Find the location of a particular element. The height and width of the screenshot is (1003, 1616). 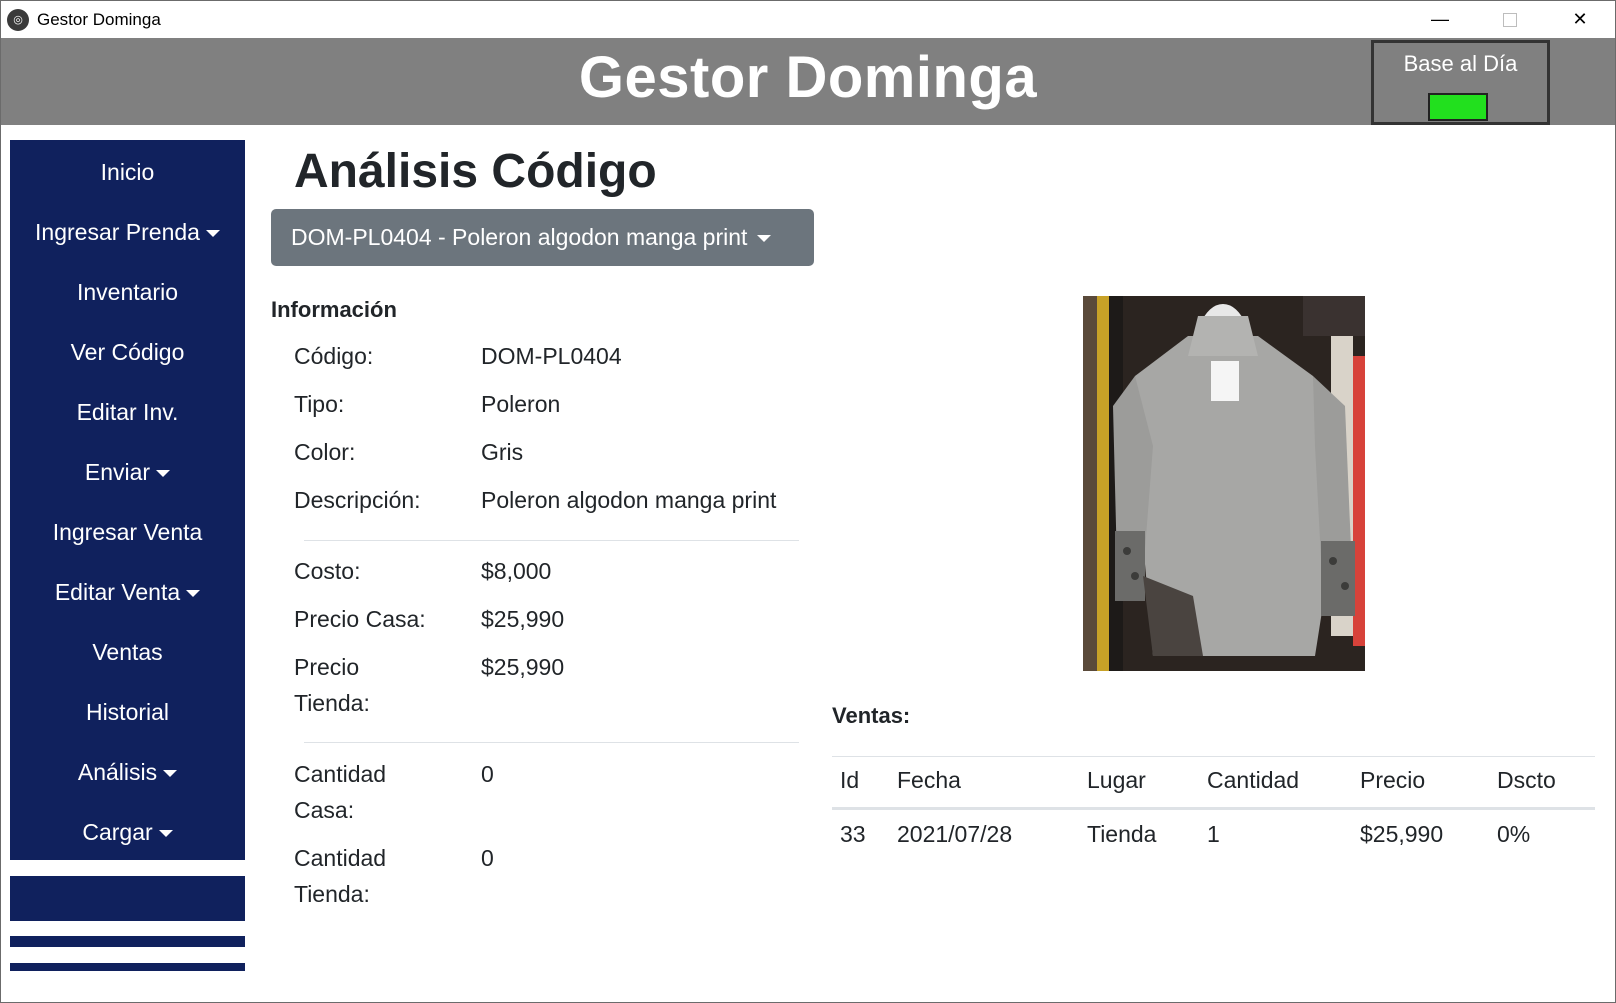

sidebar-item-ventas: Ventas is located at coordinates (127, 652).